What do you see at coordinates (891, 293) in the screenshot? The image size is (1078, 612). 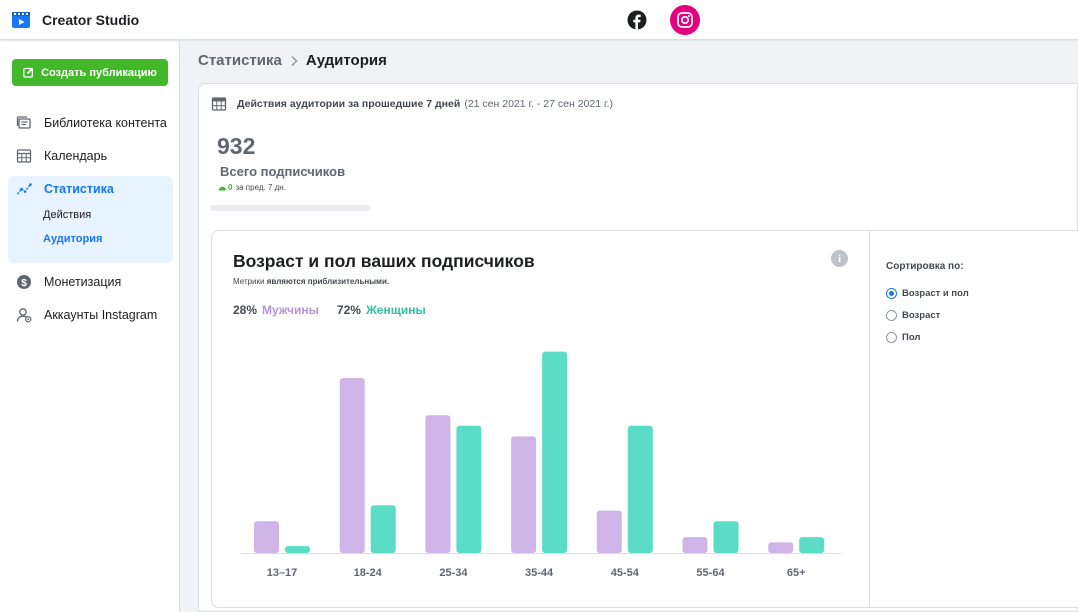 I see `radio-selected` at bounding box center [891, 293].